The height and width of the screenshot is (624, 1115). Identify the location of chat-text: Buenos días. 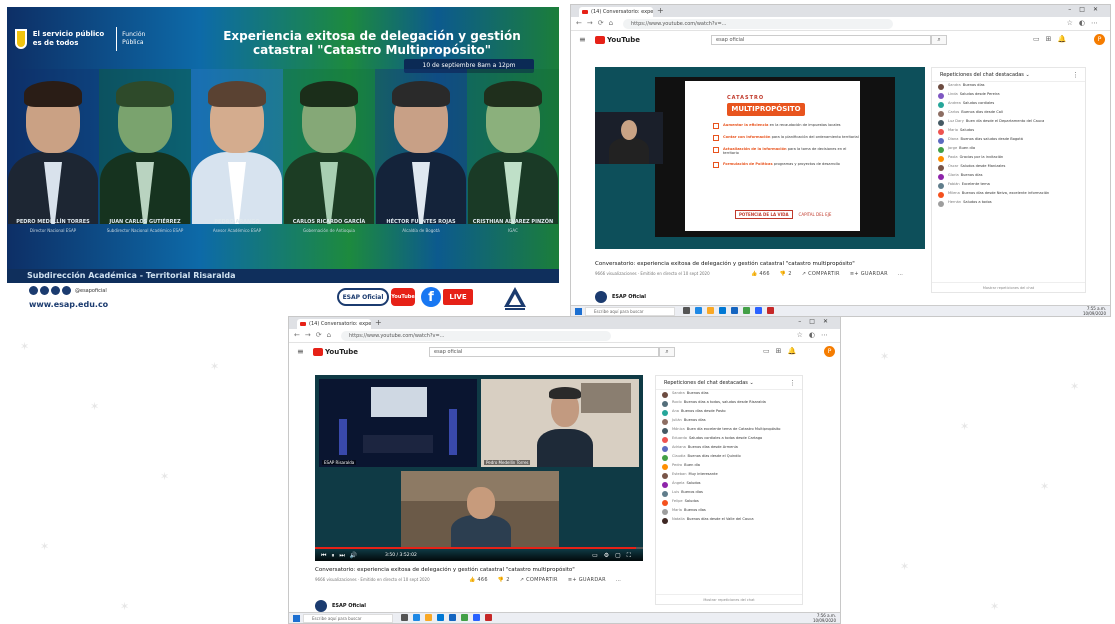
(971, 175).